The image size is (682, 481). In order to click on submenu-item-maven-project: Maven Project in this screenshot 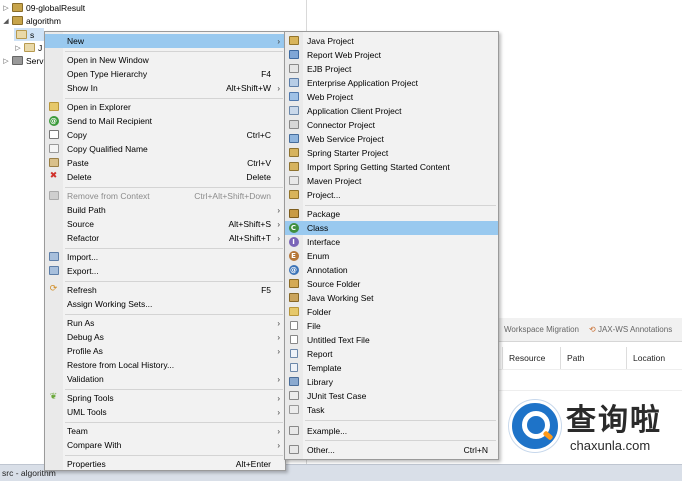, I will do `click(391, 181)`.